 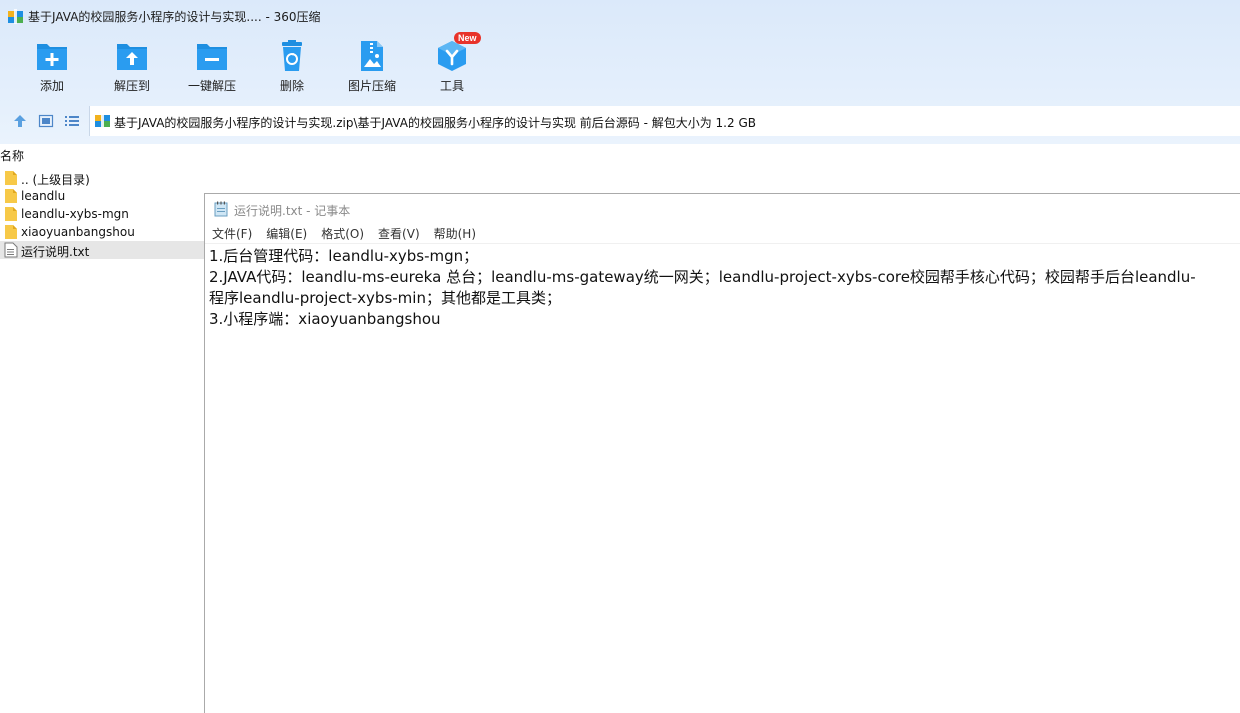 What do you see at coordinates (722, 243) in the screenshot?
I see `menu-divider` at bounding box center [722, 243].